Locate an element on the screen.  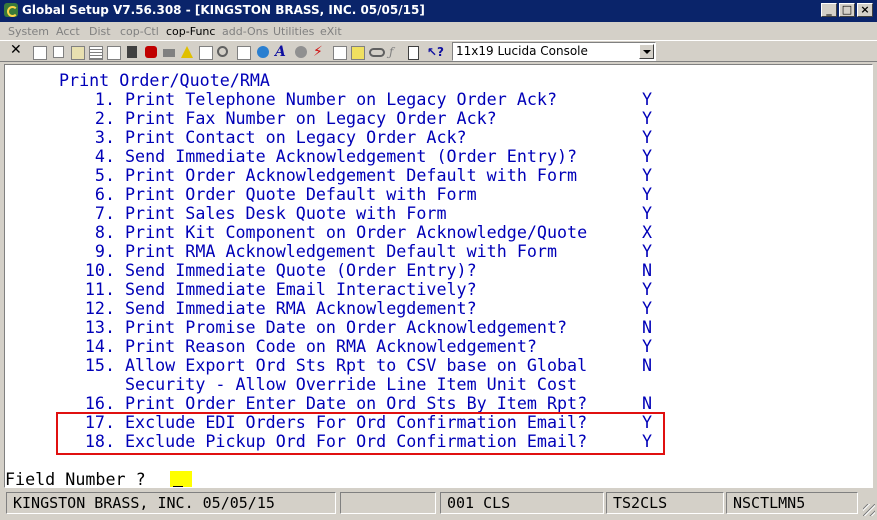
option-number: 3. is located at coordinates (104, 137).